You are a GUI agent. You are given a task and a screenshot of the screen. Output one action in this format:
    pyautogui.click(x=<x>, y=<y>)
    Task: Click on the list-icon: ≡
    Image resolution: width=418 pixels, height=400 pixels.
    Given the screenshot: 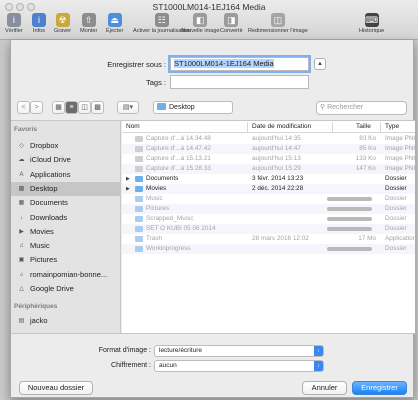 What is the action you would take?
    pyautogui.click(x=71, y=107)
    